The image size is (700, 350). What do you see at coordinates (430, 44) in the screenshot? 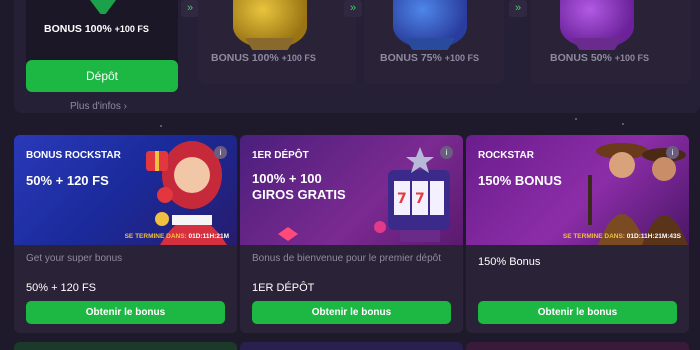
I see `medal-blue-base` at bounding box center [430, 44].